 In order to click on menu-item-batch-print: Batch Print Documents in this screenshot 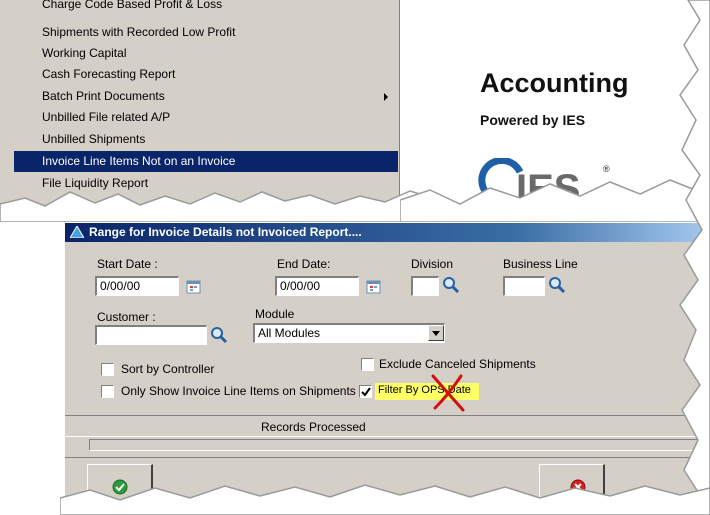, I will do `click(206, 96)`.